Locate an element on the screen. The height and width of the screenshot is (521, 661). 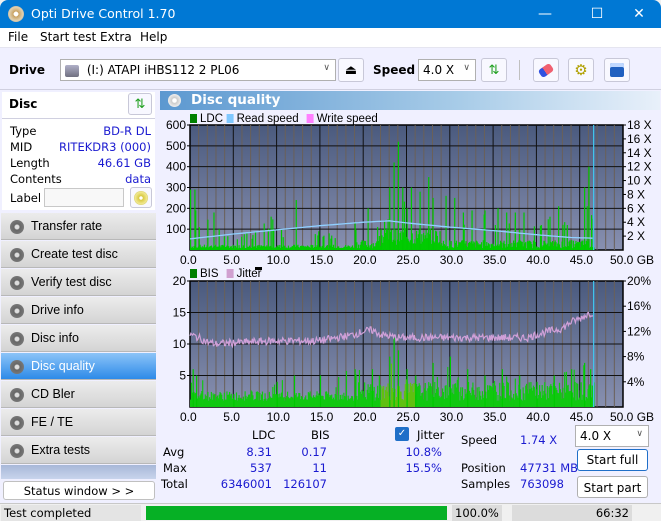
create-disc-icon is located at coordinates (17, 255).